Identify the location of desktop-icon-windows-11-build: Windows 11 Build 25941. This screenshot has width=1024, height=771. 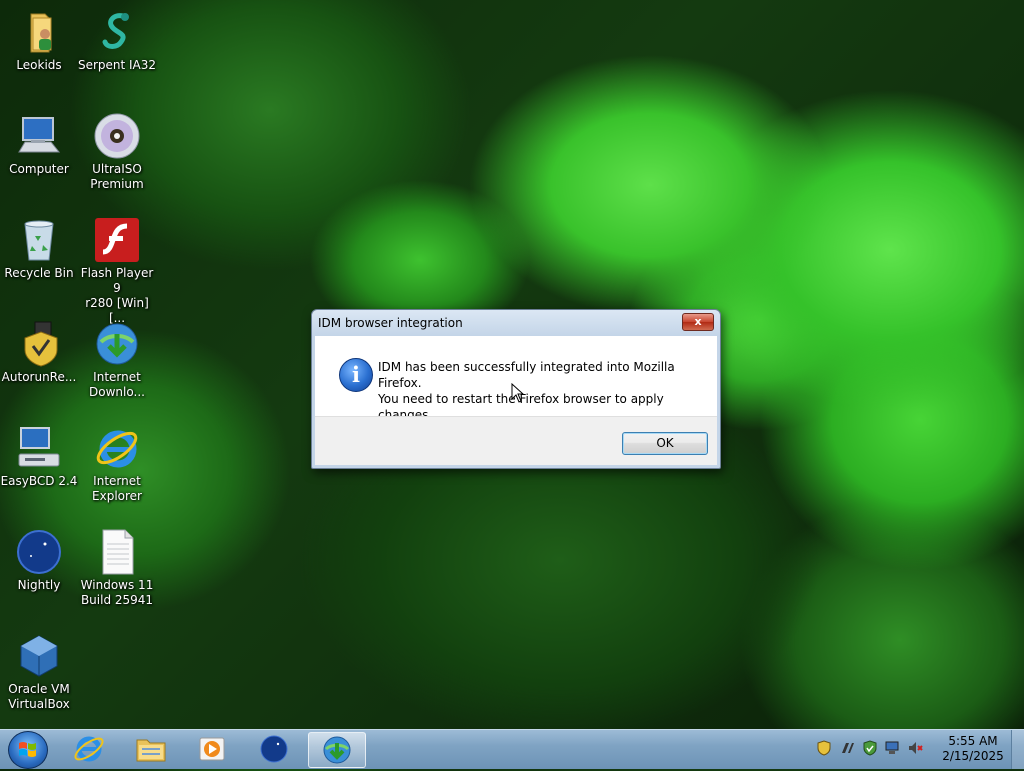
(117, 568).